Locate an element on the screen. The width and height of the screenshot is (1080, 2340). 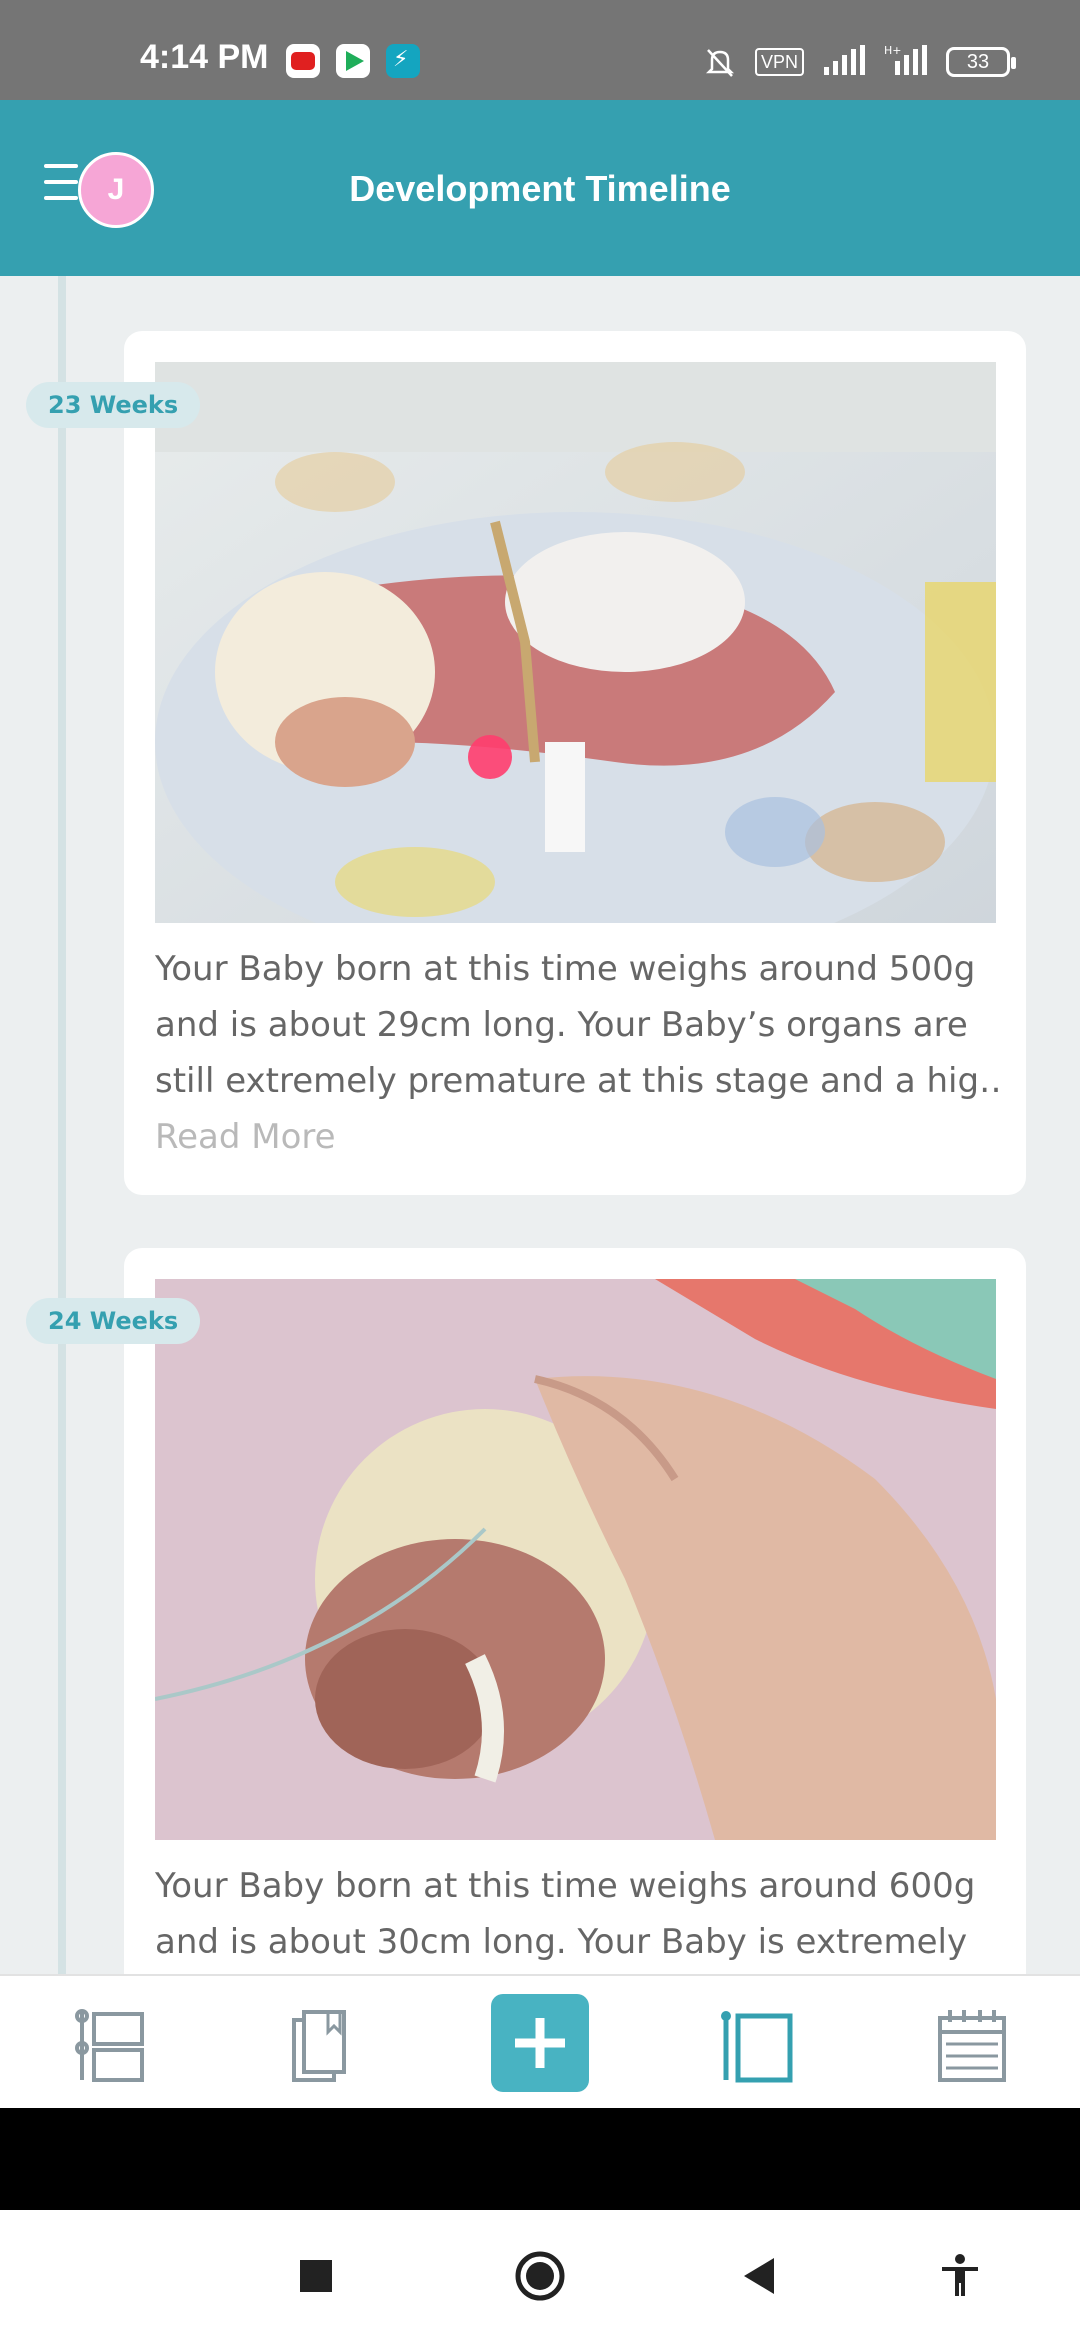
youtube-icon is located at coordinates (303, 61).